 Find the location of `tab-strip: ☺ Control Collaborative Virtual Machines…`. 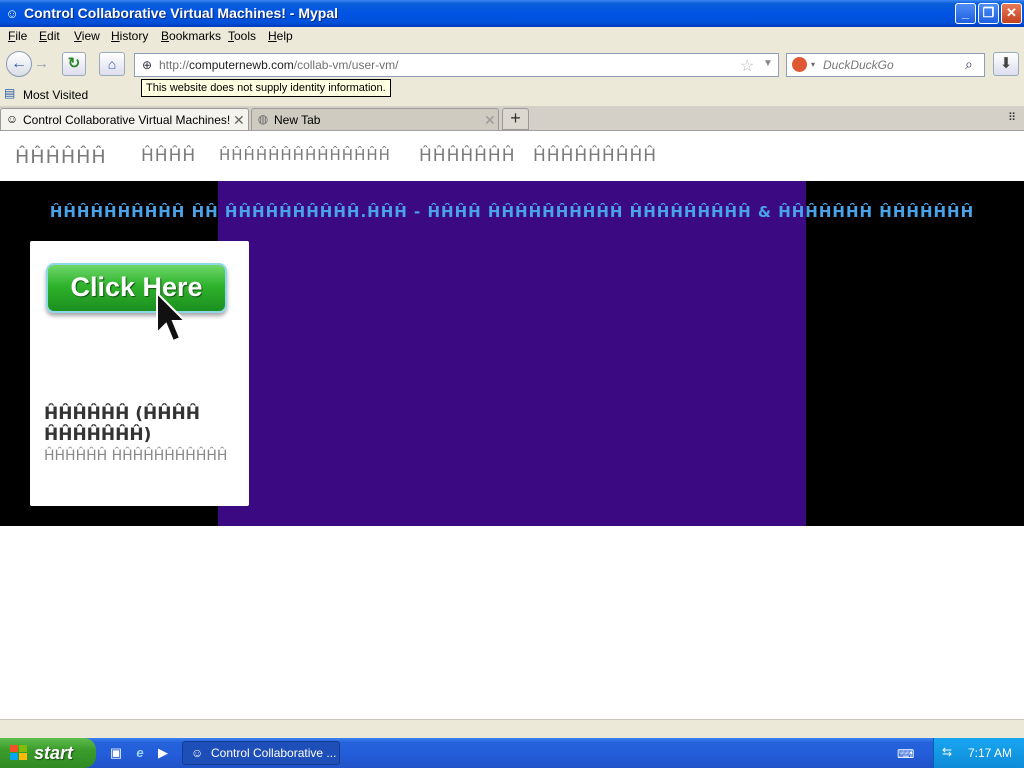

tab-strip: ☺ Control Collaborative Virtual Machines… is located at coordinates (512, 118).